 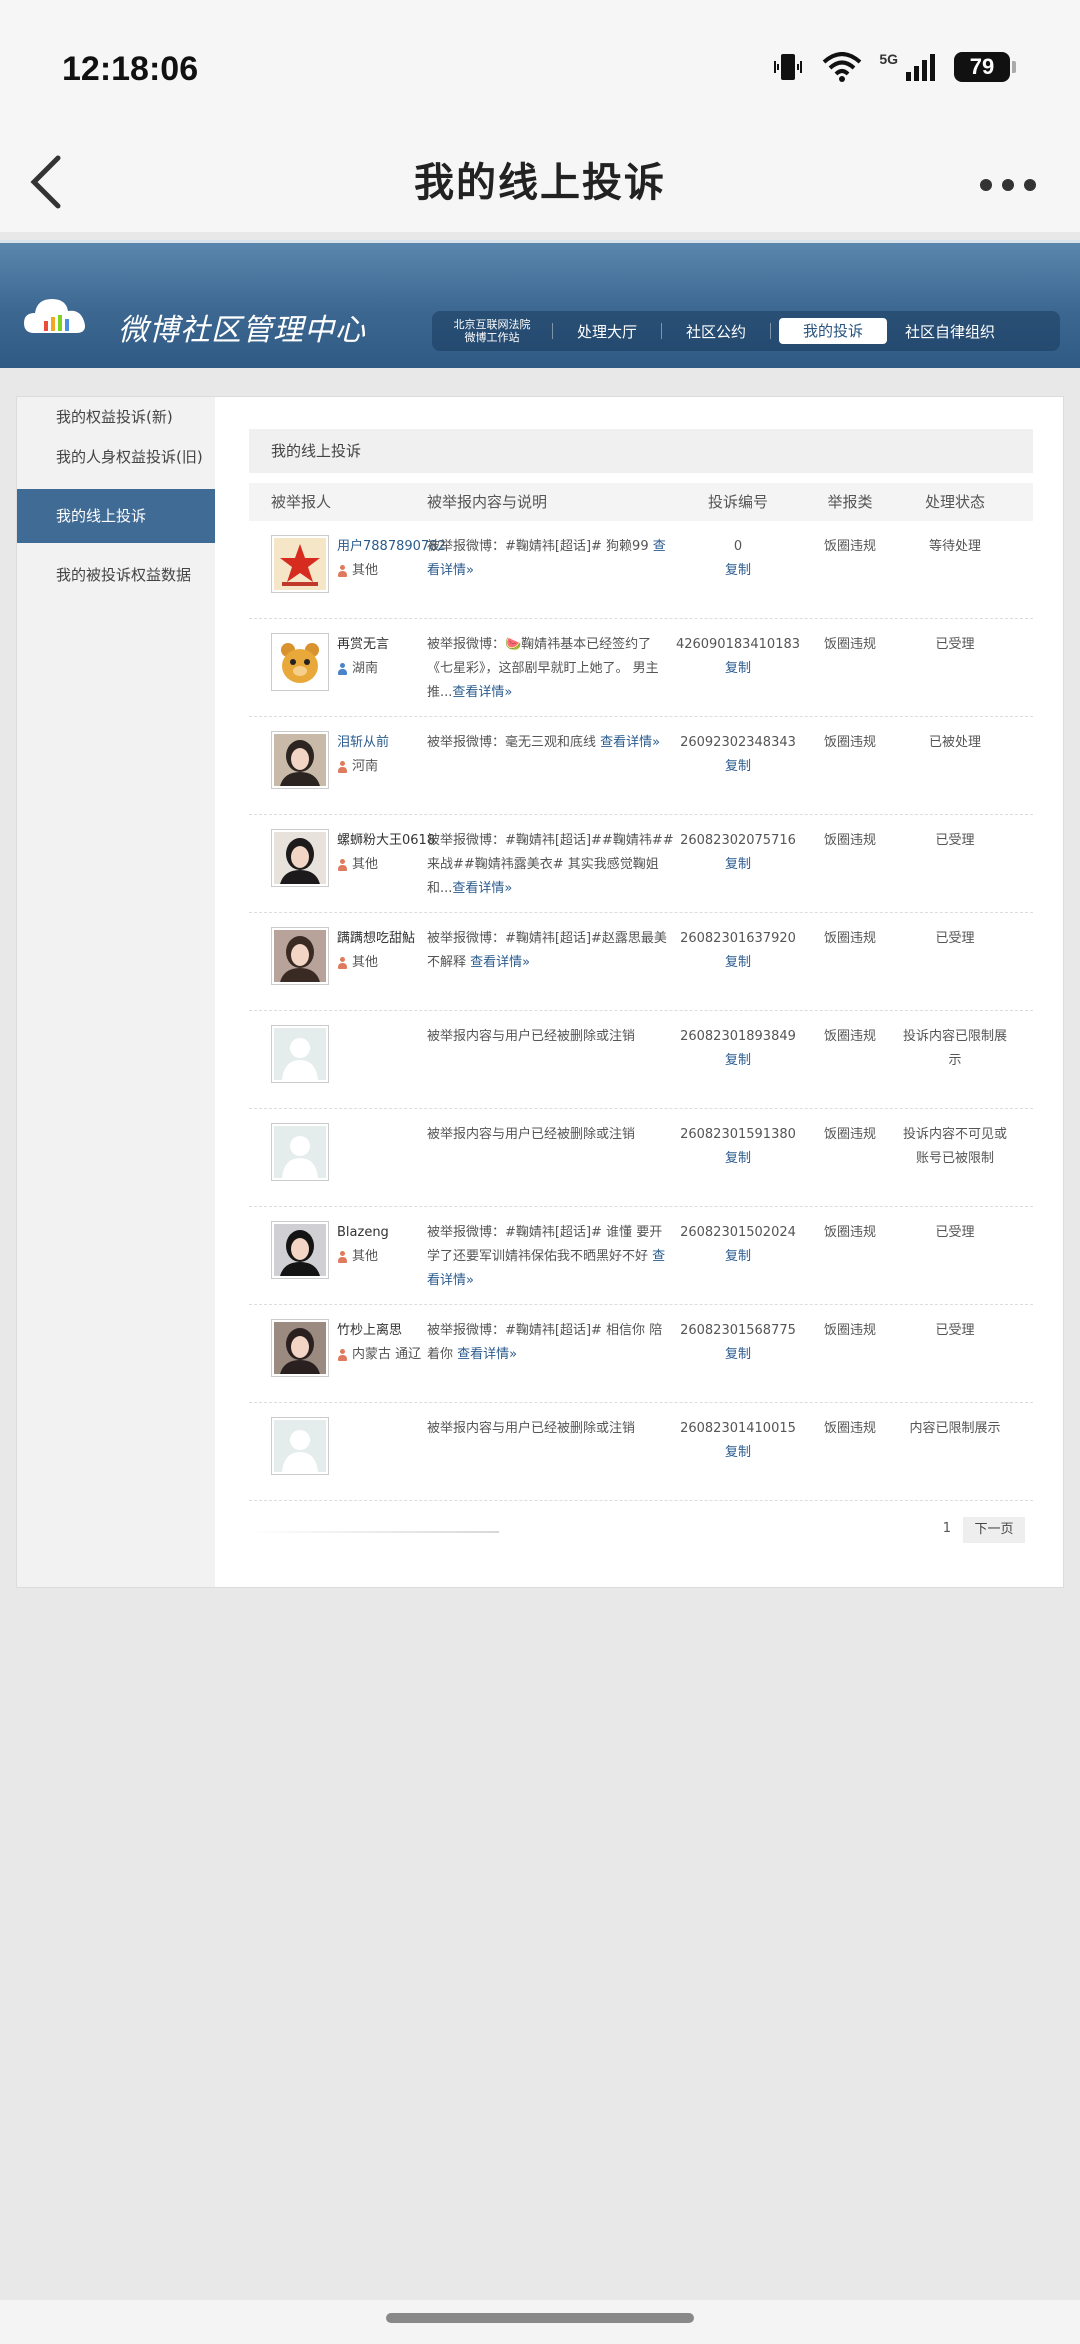 I want to click on tab-my-complaints: 我的投诉, so click(x=833, y=331).